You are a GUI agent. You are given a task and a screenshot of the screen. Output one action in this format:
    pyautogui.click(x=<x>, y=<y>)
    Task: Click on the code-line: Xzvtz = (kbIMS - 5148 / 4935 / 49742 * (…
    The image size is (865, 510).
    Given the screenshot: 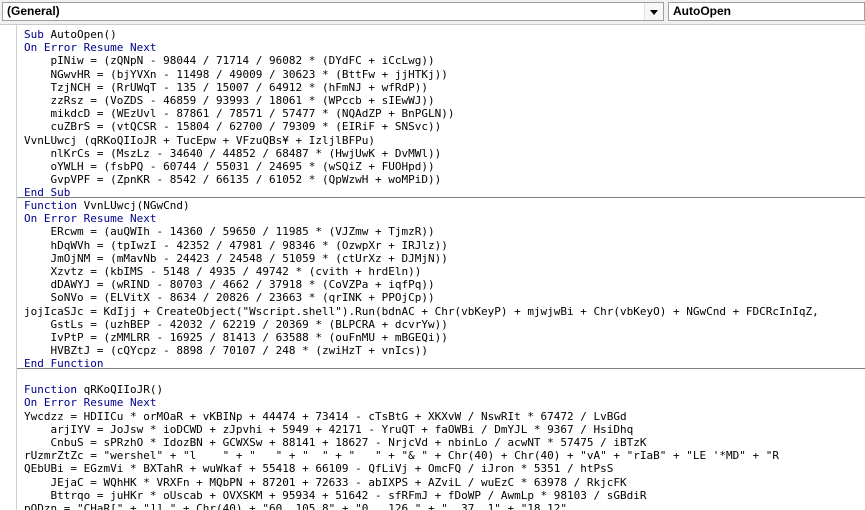 What is the action you would take?
    pyautogui.click(x=444, y=271)
    